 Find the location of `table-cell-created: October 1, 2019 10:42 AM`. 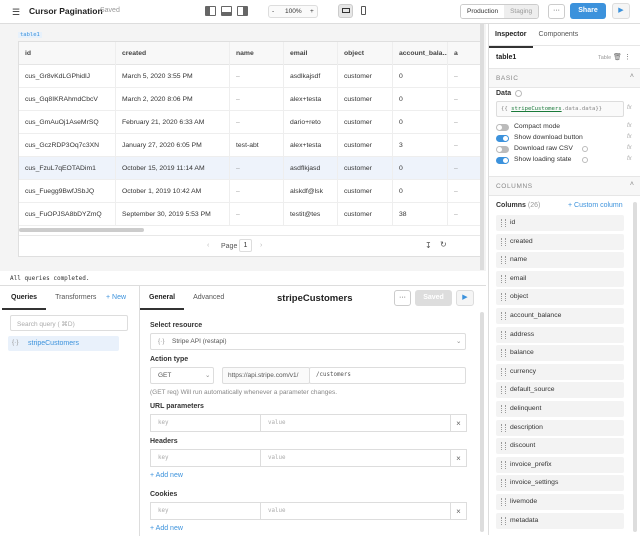

table-cell-created: October 1, 2019 10:42 AM is located at coordinates (173, 191).